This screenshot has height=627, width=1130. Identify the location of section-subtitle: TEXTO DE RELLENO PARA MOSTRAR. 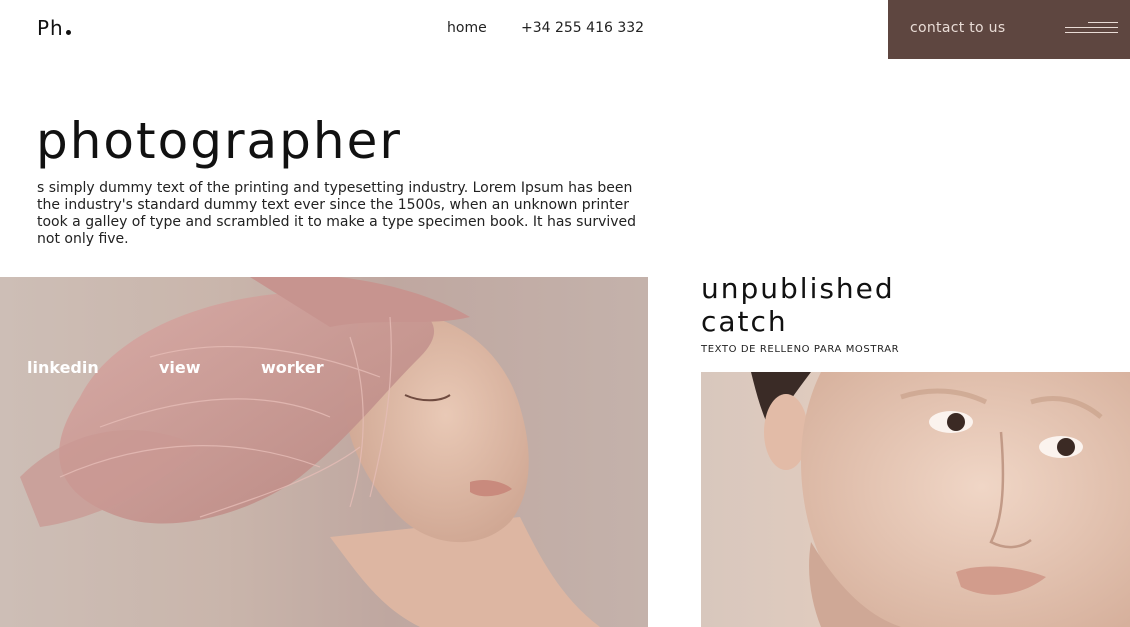
(800, 349).